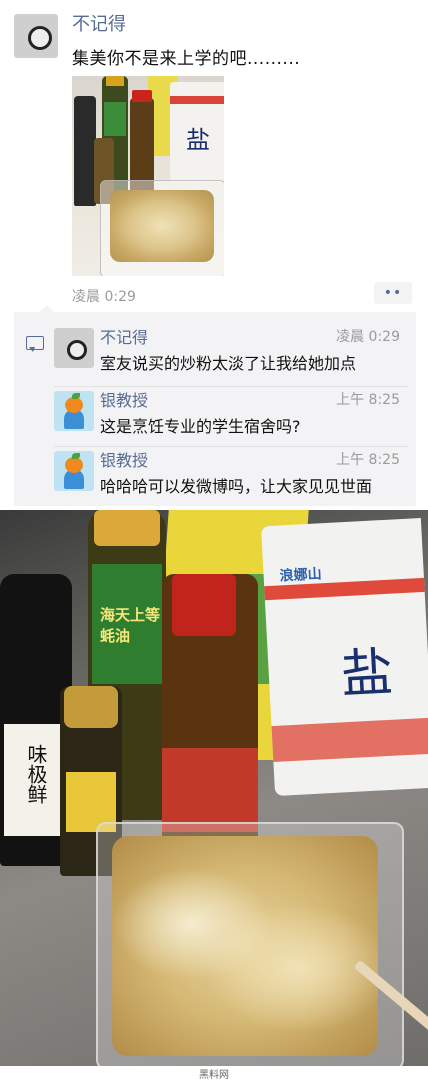 This screenshot has height=1081, width=428. What do you see at coordinates (36, 774) in the screenshot?
I see `bottle-label-text: 味极鲜` at bounding box center [36, 774].